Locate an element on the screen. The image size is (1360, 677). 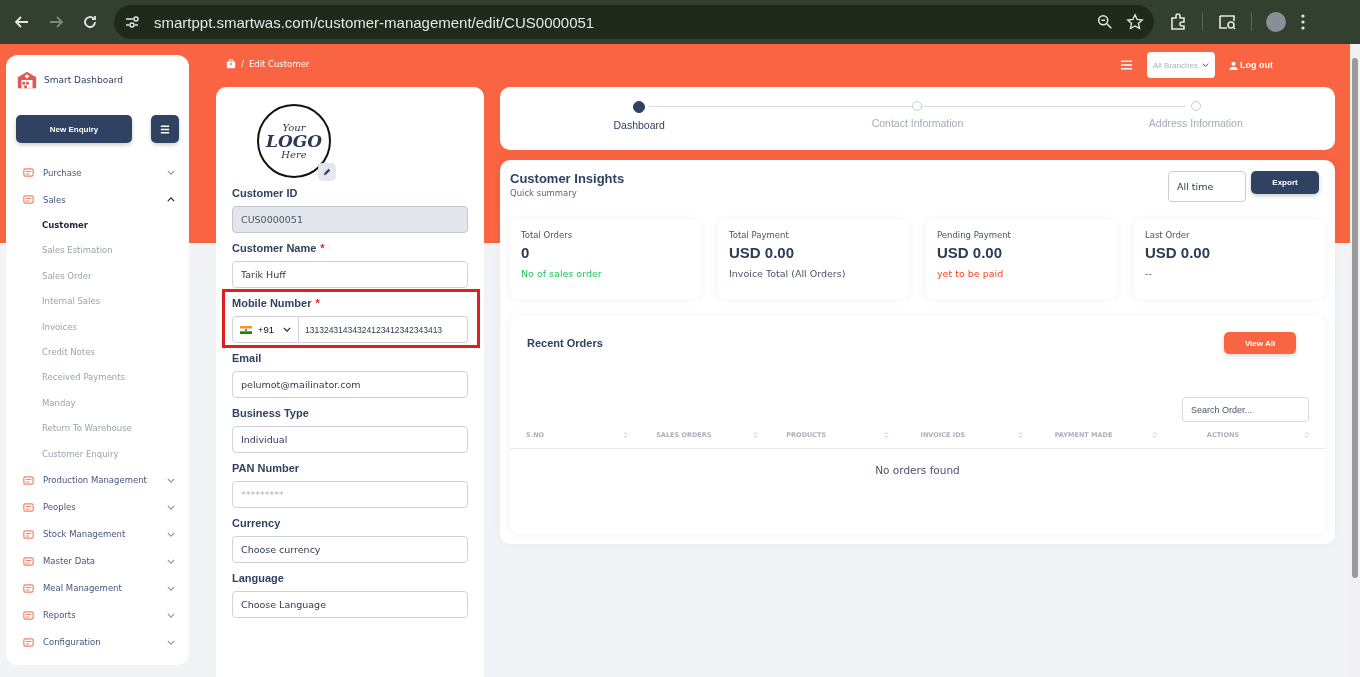
nav-item: Peoples is located at coordinates (97, 507).